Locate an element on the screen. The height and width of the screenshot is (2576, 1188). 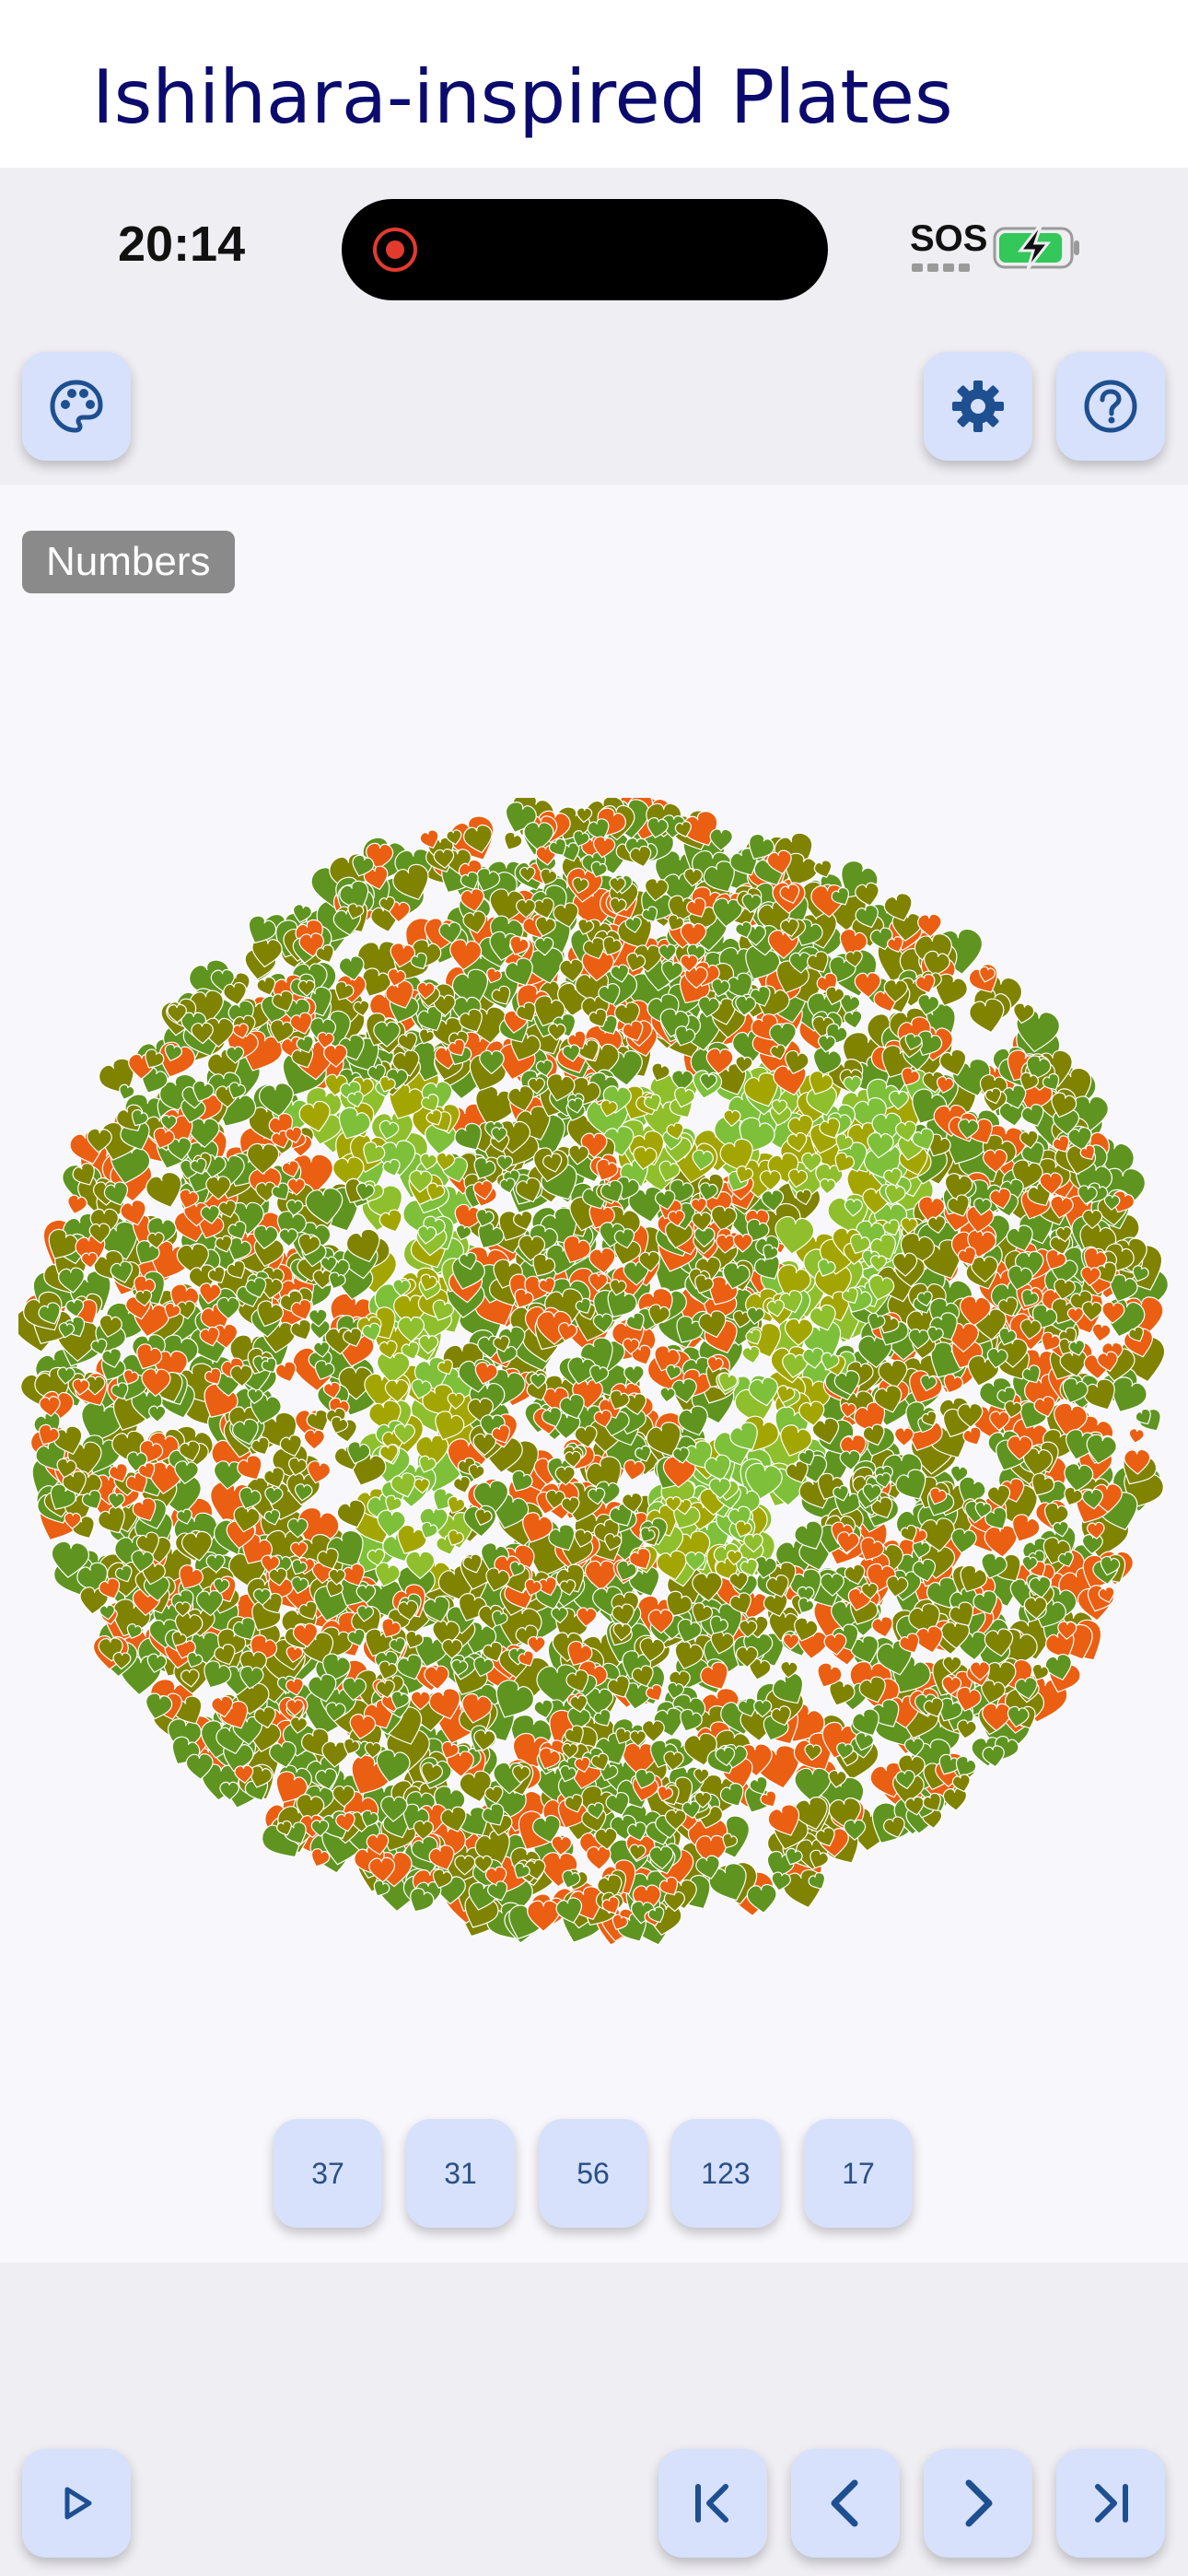
dynamic-island is located at coordinates (585, 249).